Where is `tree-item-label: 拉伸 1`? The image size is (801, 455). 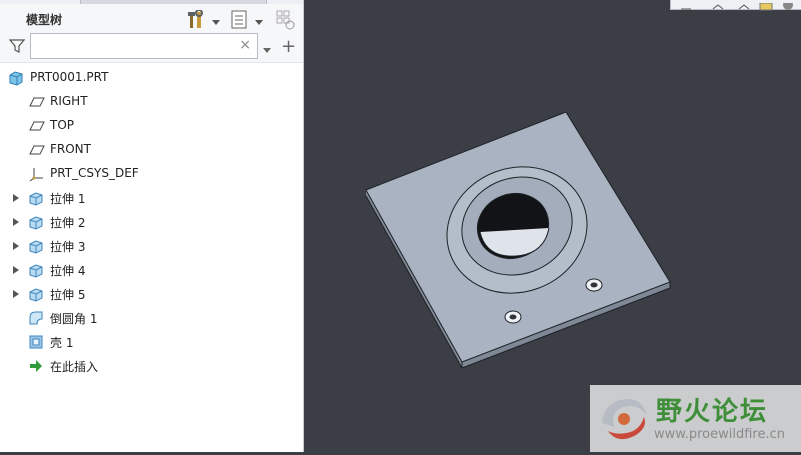 tree-item-label: 拉伸 1 is located at coordinates (68, 199).